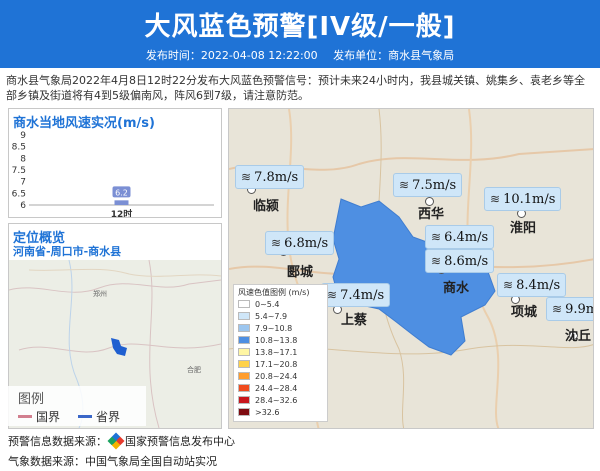 The height and width of the screenshot is (471, 600). What do you see at coordinates (116, 441) in the screenshot?
I see `nwic-logo-icon` at bounding box center [116, 441].